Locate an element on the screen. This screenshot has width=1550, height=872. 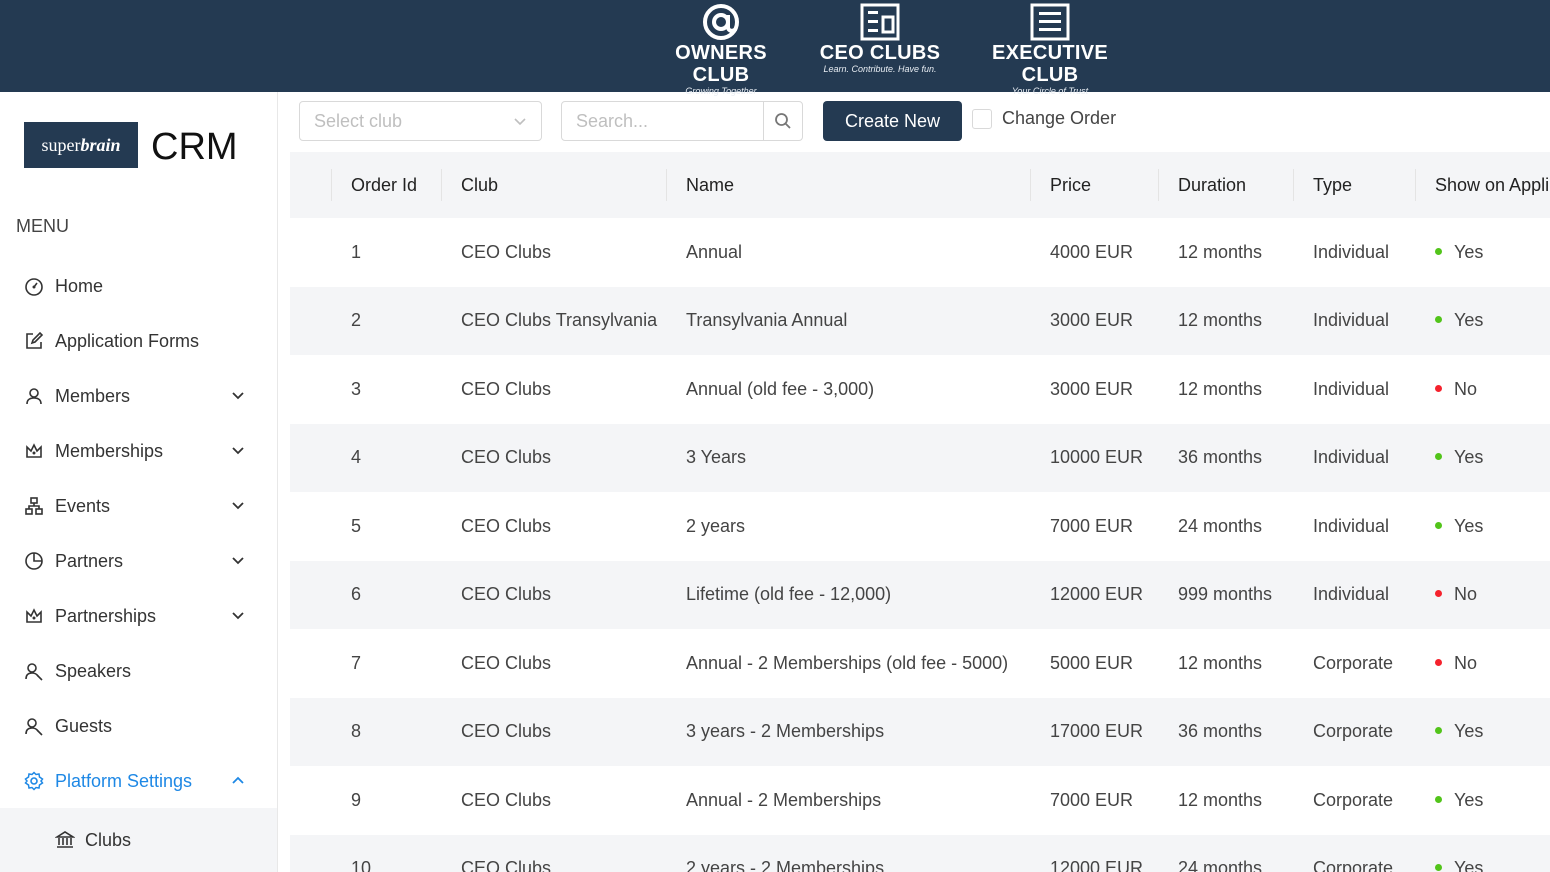
cell-price: 12000 EUR is located at coordinates (1094, 853).